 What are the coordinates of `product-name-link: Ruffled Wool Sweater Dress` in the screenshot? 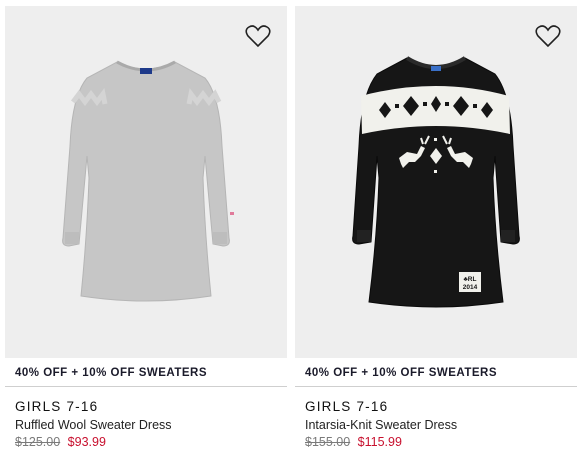 It's located at (93, 425).